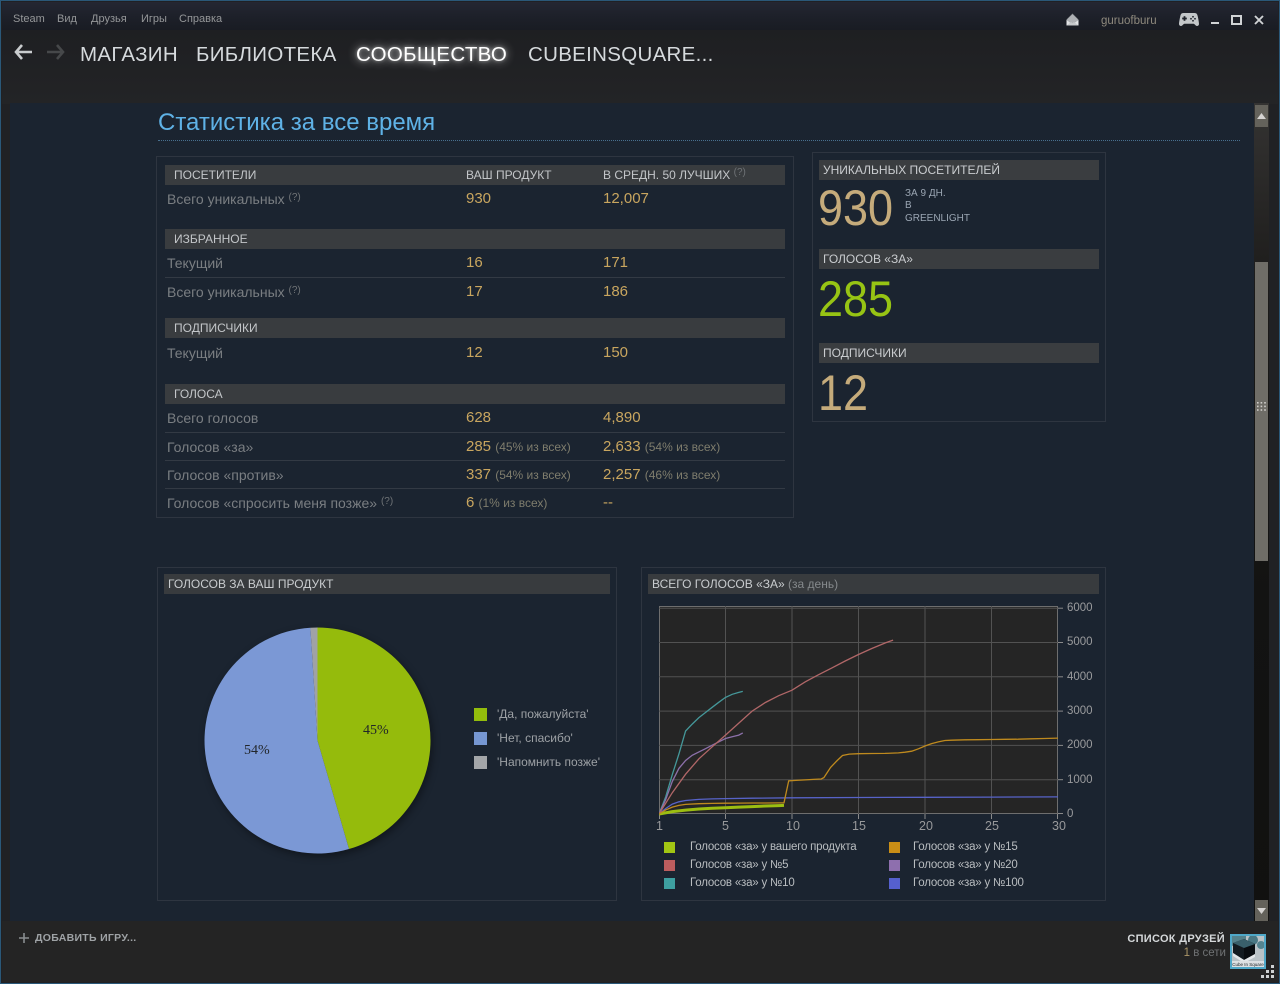 The height and width of the screenshot is (984, 1280). What do you see at coordinates (1248, 964) in the screenshot?
I see `svg-text: Cube In Square` at bounding box center [1248, 964].